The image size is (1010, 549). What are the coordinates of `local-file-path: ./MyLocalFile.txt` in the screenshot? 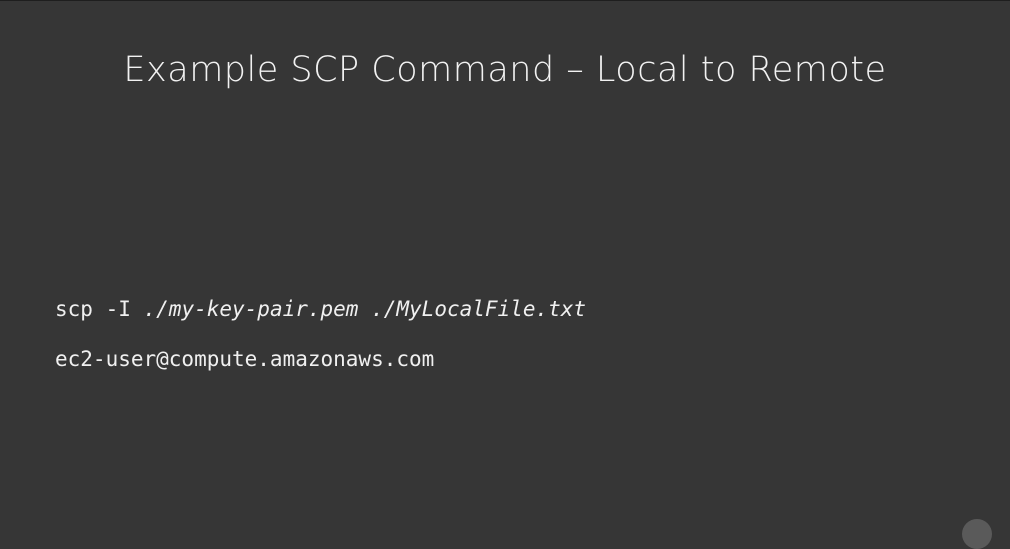 It's located at (479, 309).